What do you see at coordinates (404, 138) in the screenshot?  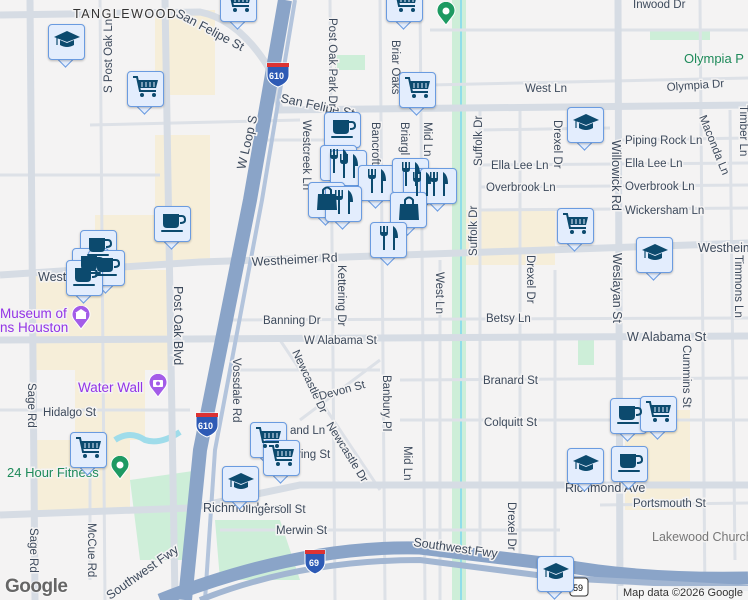 I see `street-label: Briargl` at bounding box center [404, 138].